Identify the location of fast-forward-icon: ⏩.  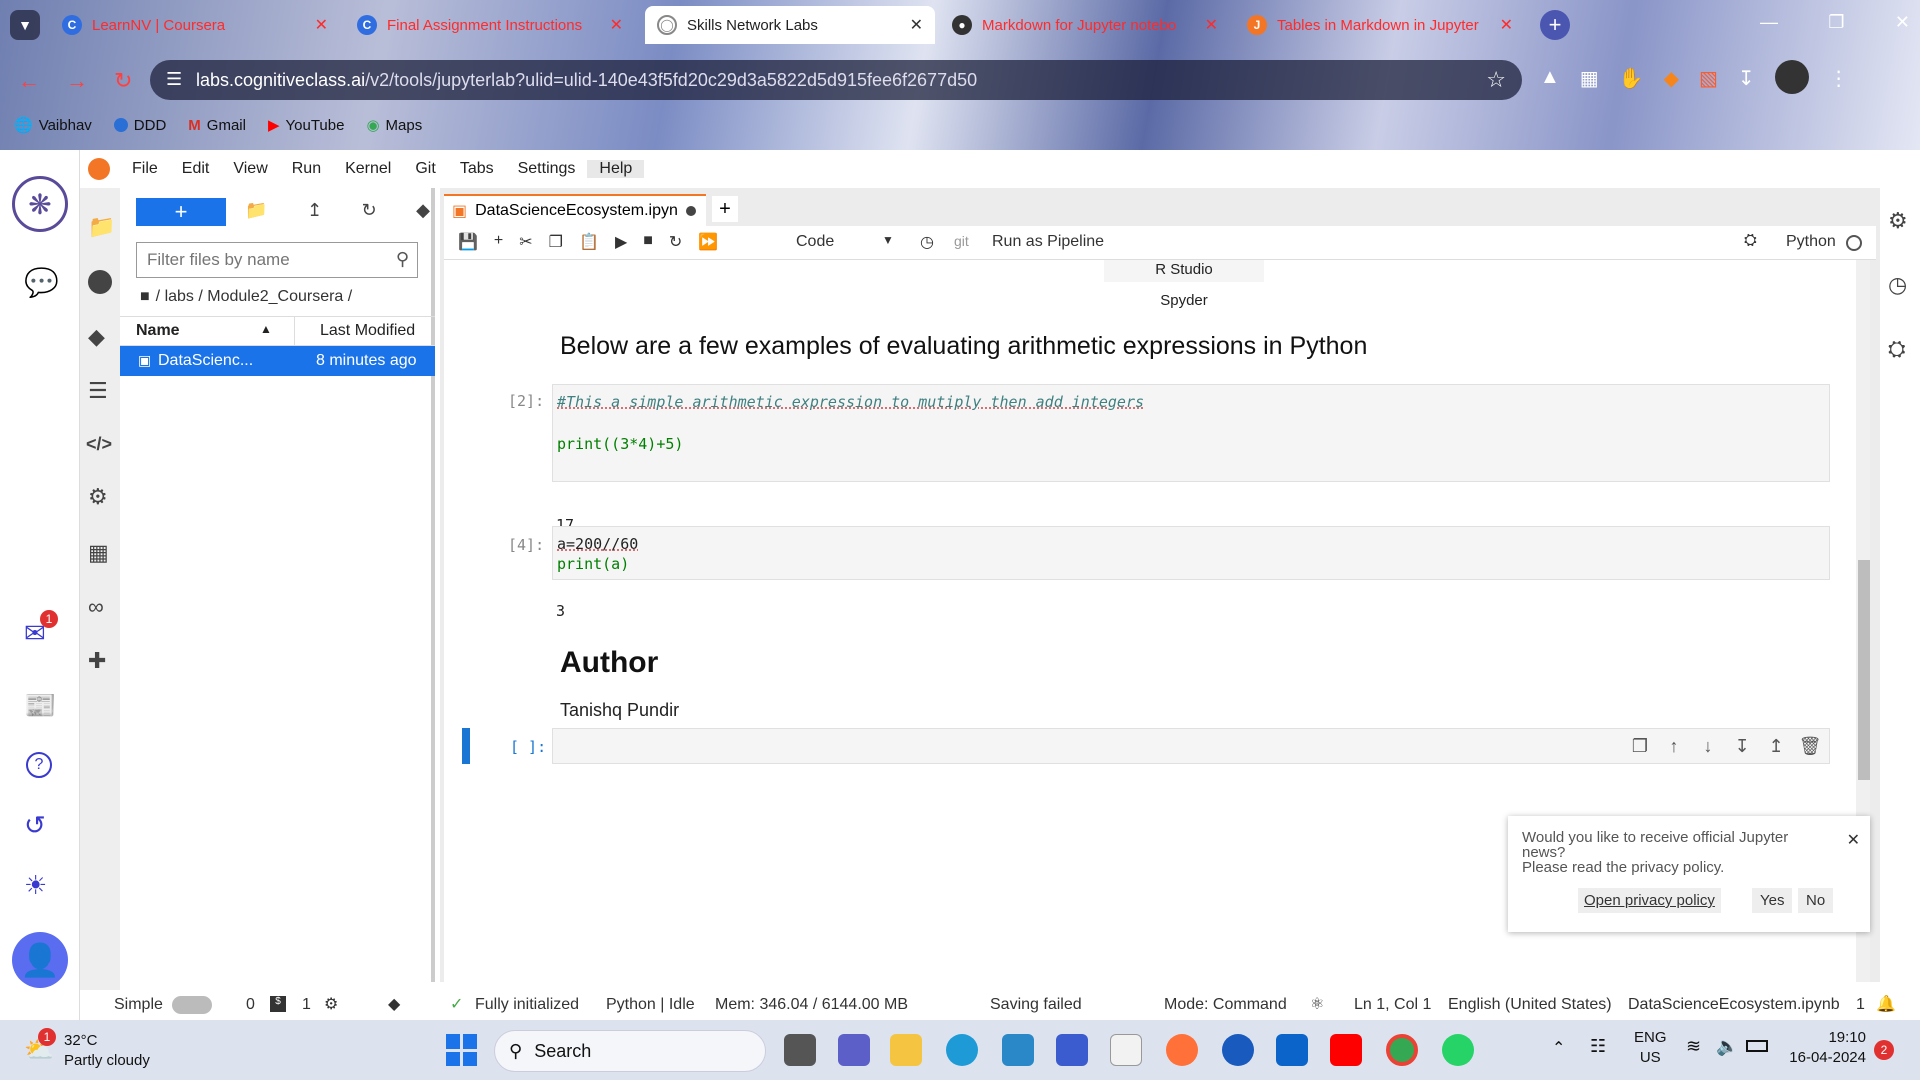
(708, 242).